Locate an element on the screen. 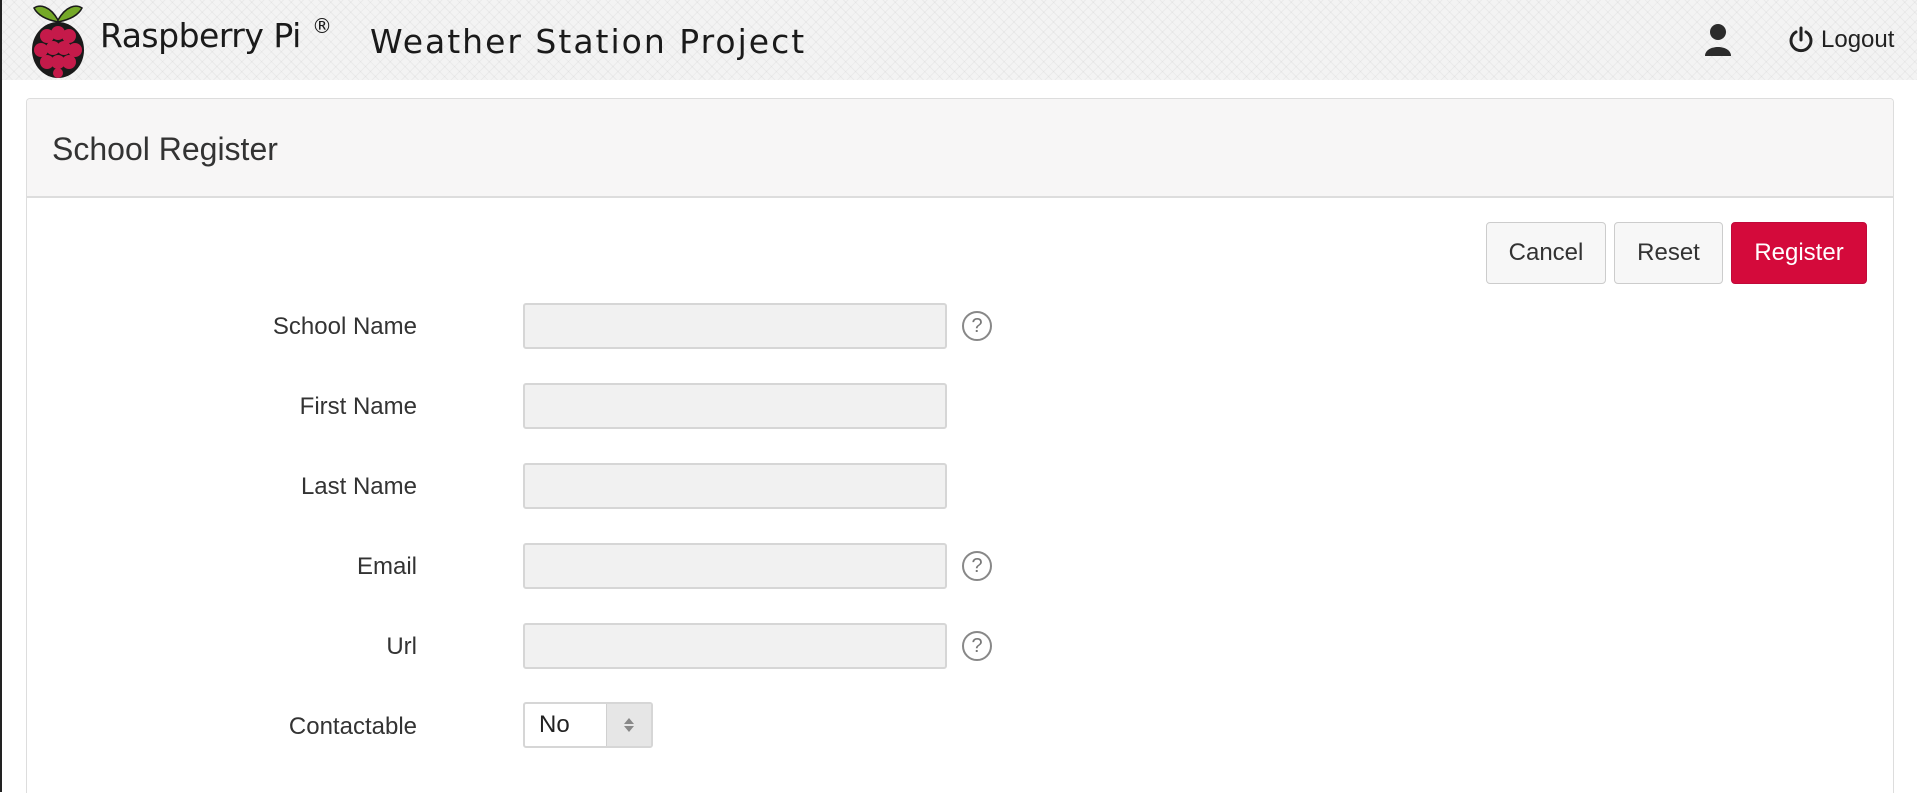 The height and width of the screenshot is (793, 1917). school-name-input is located at coordinates (735, 326).